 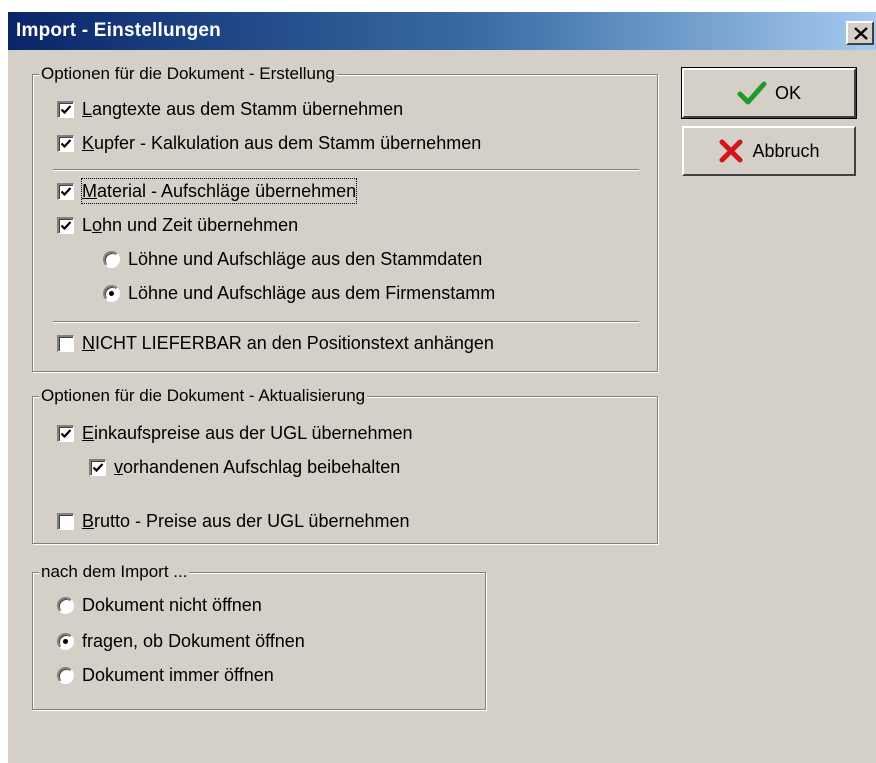 What do you see at coordinates (172, 605) in the screenshot?
I see `radio-dokument-nicht-oeffnen-label: Dokument nicht öffnen` at bounding box center [172, 605].